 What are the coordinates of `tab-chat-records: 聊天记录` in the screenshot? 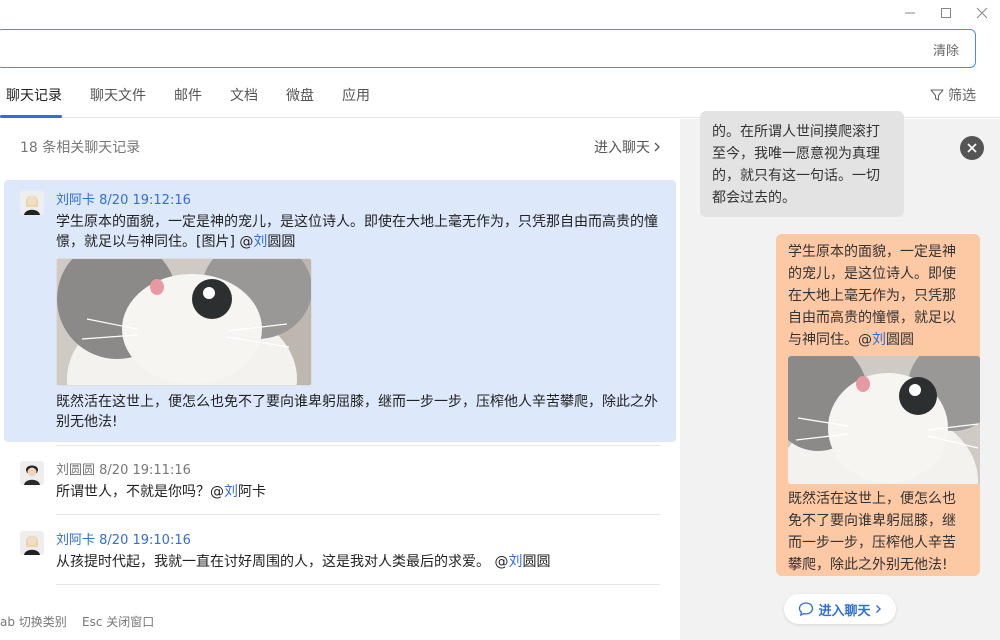 It's located at (34, 95).